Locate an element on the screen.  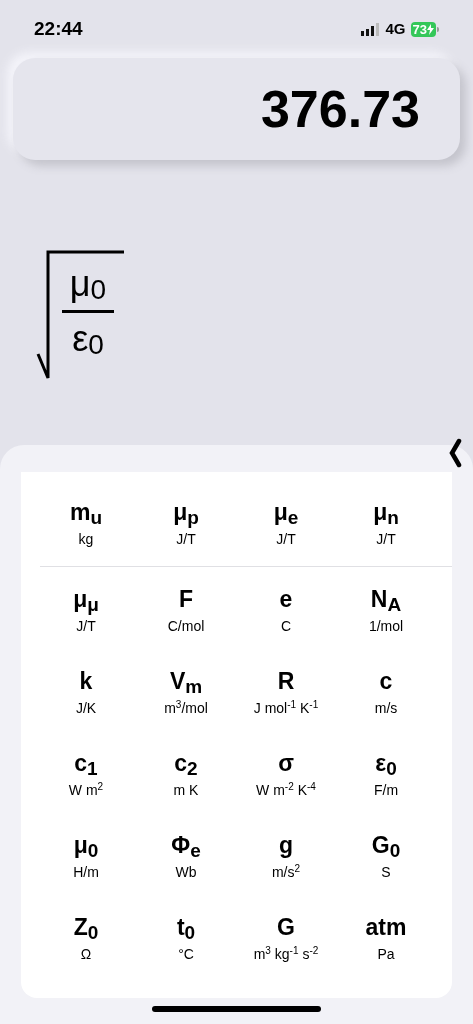
constant-key: σ W m$^{-2}$ K$^{-4}$ is located at coordinates (286, 774).